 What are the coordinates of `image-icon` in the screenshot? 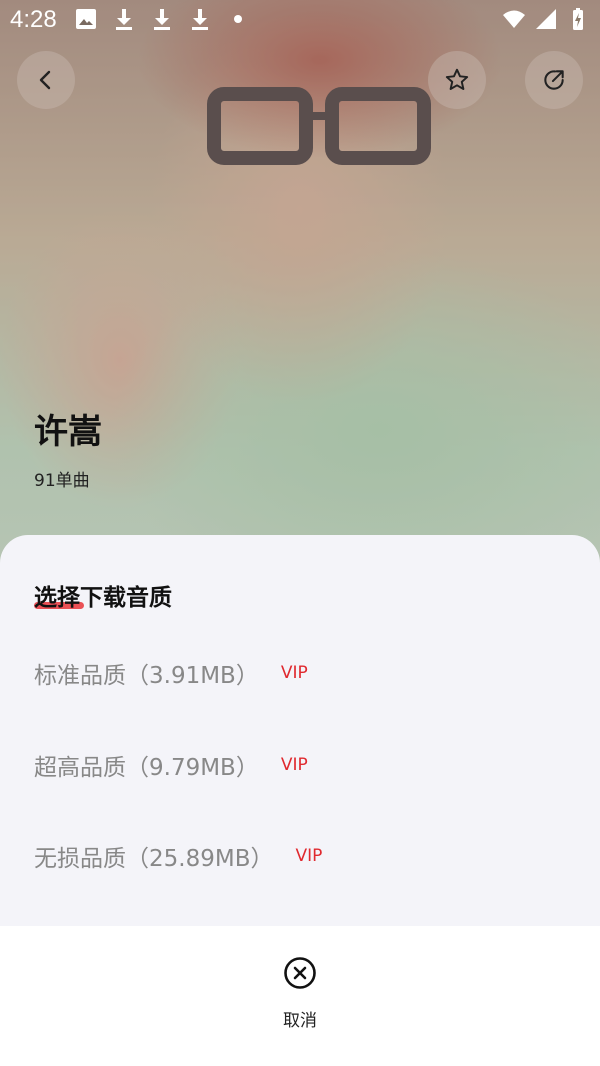 It's located at (86, 19).